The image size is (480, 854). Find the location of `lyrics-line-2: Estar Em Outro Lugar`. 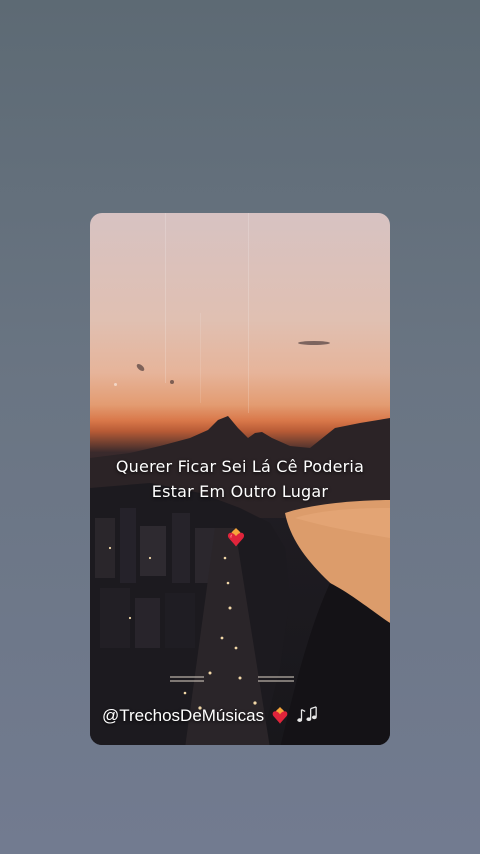

lyrics-line-2: Estar Em Outro Lugar is located at coordinates (240, 491).